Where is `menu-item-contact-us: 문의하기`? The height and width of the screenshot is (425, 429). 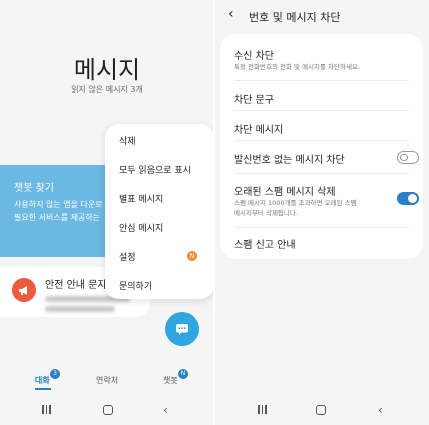
menu-item-contact-us: 문의하기 is located at coordinates (135, 285).